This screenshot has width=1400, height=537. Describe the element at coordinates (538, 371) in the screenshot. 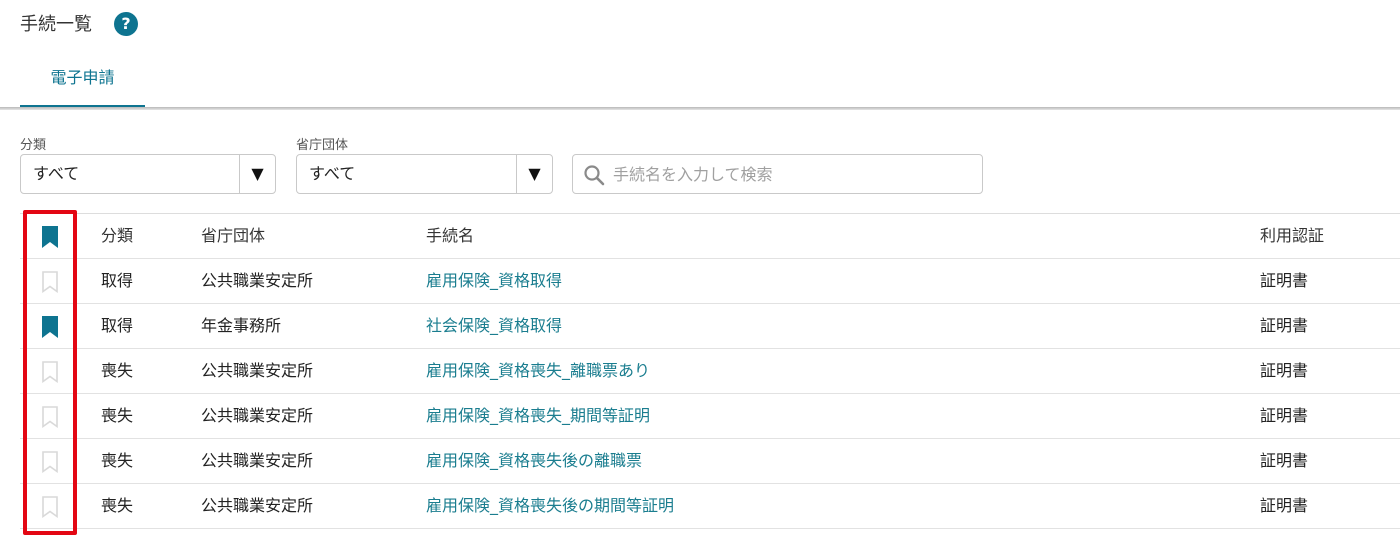

I see `procedure-name-link: 雇用保険_資格喪失_離職票あり` at that location.